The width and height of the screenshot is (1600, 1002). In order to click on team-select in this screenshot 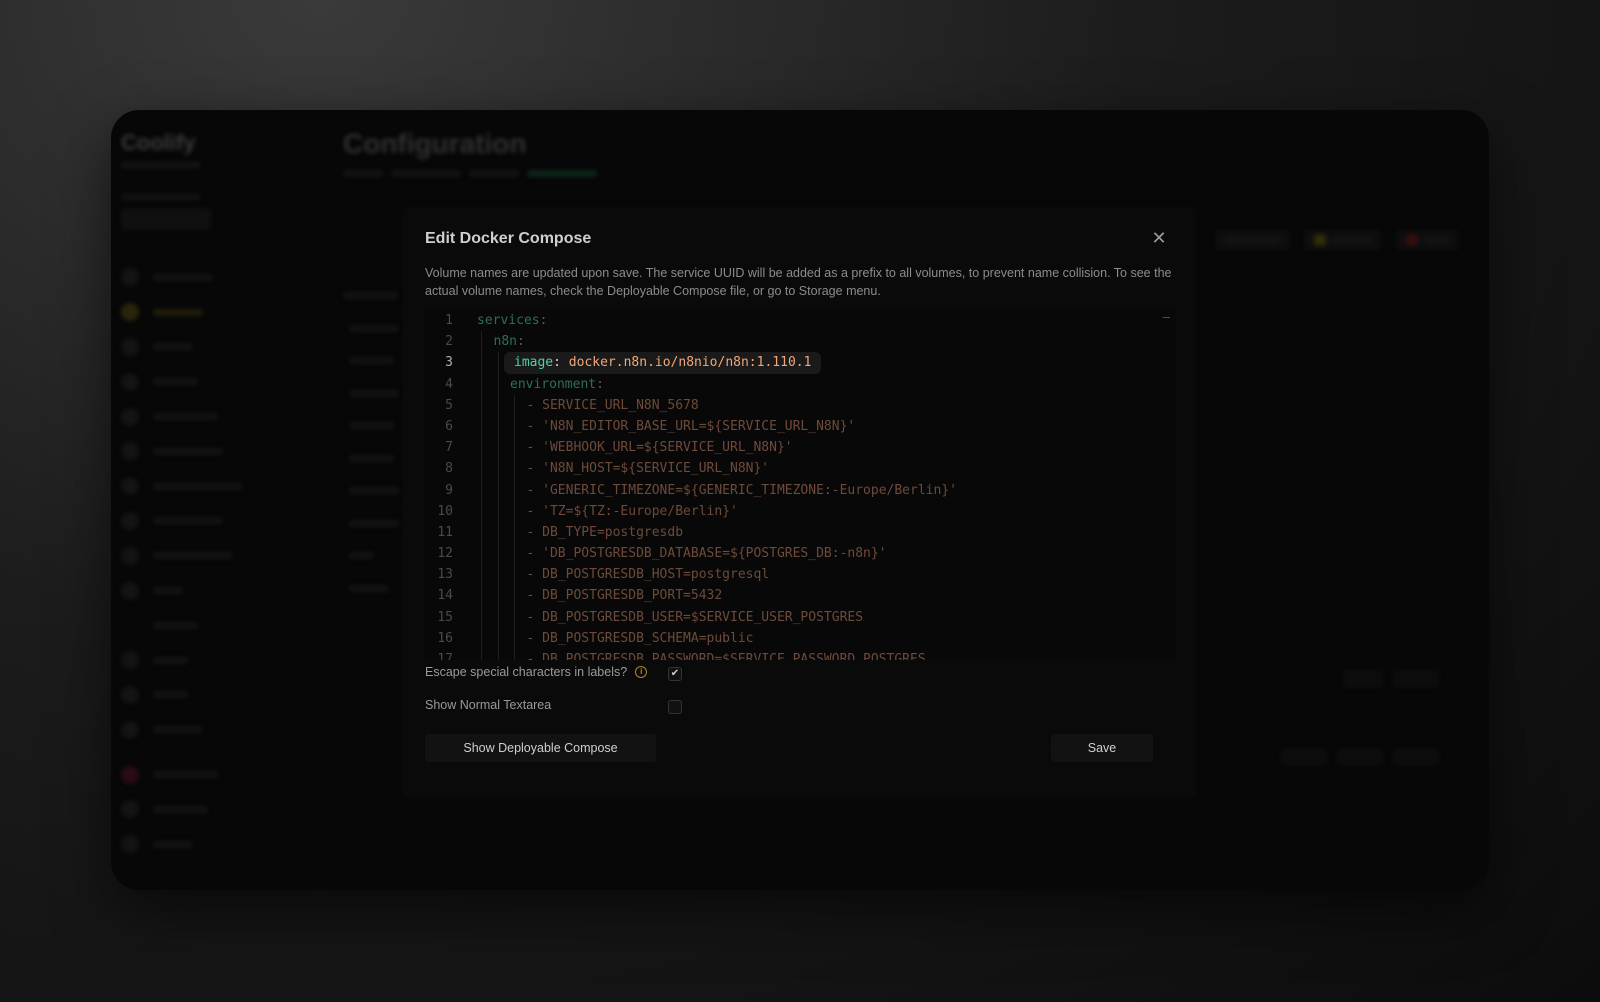, I will do `click(166, 219)`.